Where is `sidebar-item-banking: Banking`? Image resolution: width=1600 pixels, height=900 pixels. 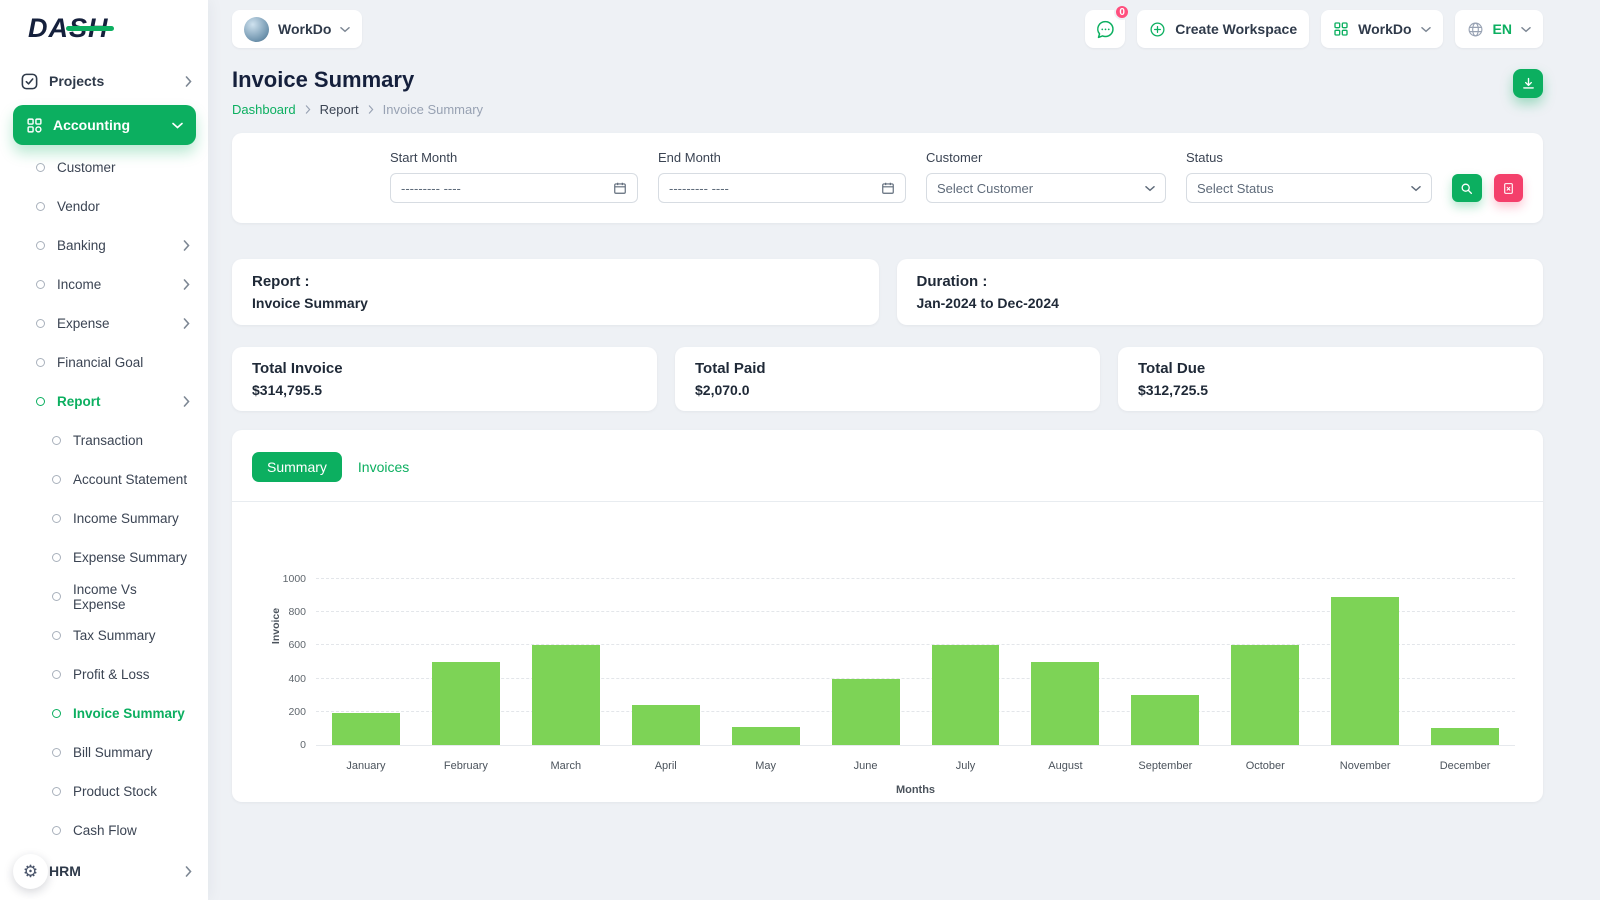
sidebar-item-banking: Banking is located at coordinates (104, 245).